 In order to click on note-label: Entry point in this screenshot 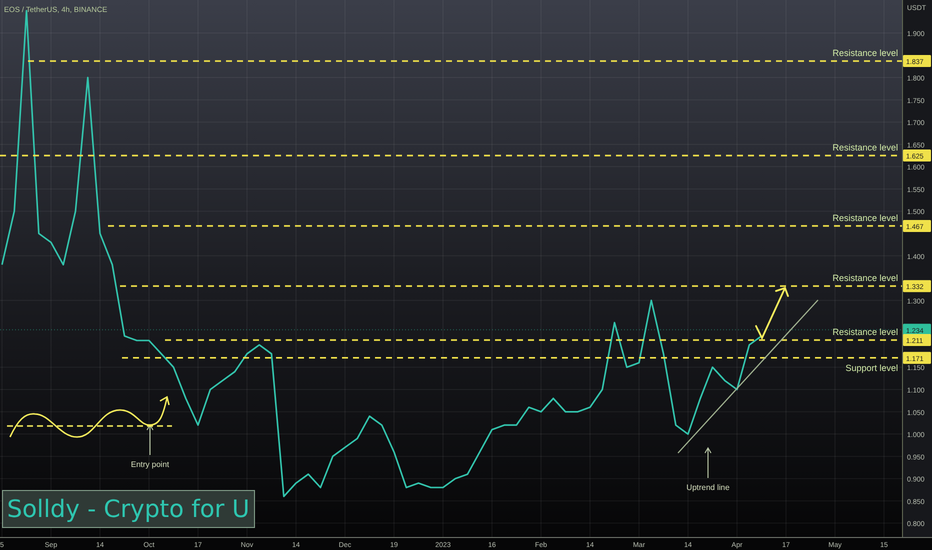, I will do `click(150, 464)`.